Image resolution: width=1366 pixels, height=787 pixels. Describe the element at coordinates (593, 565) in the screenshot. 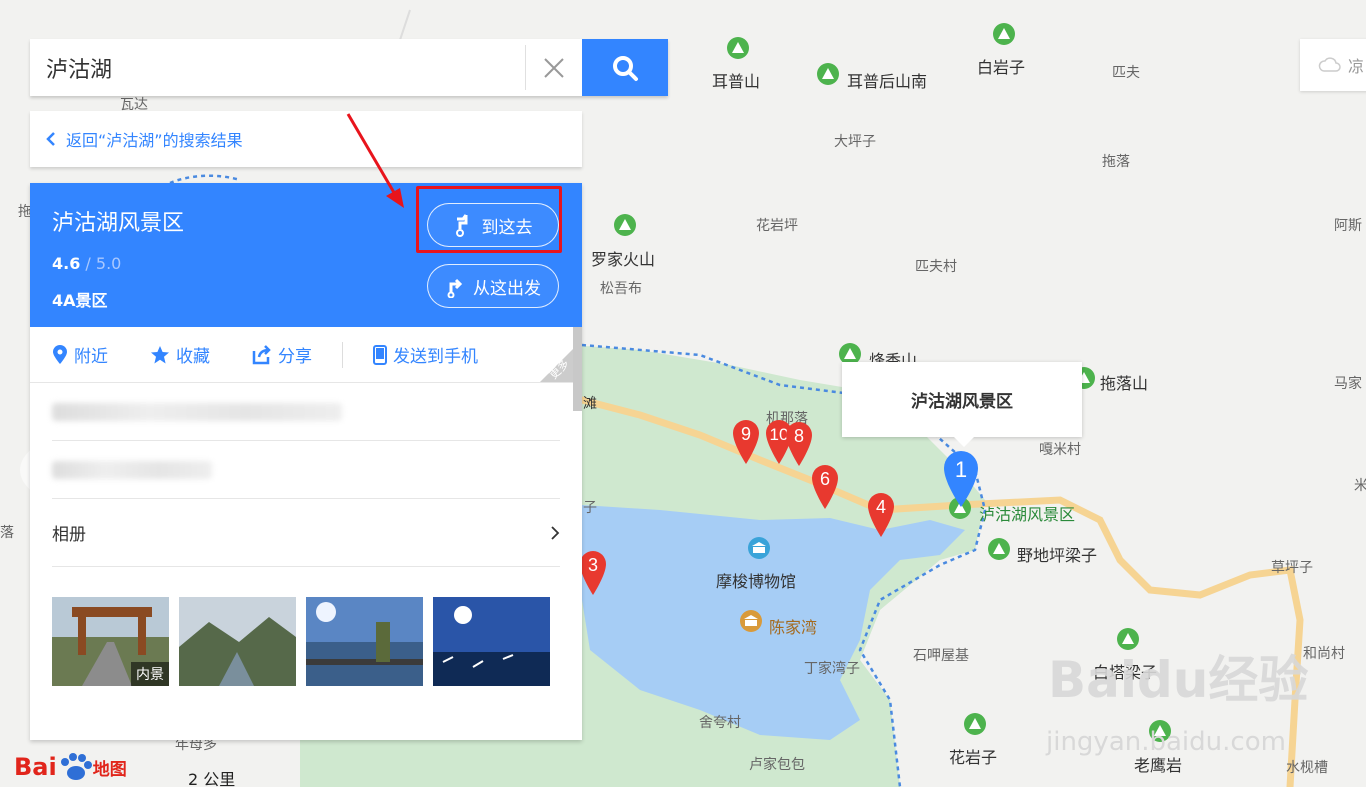

I see `marker-label: 3` at that location.